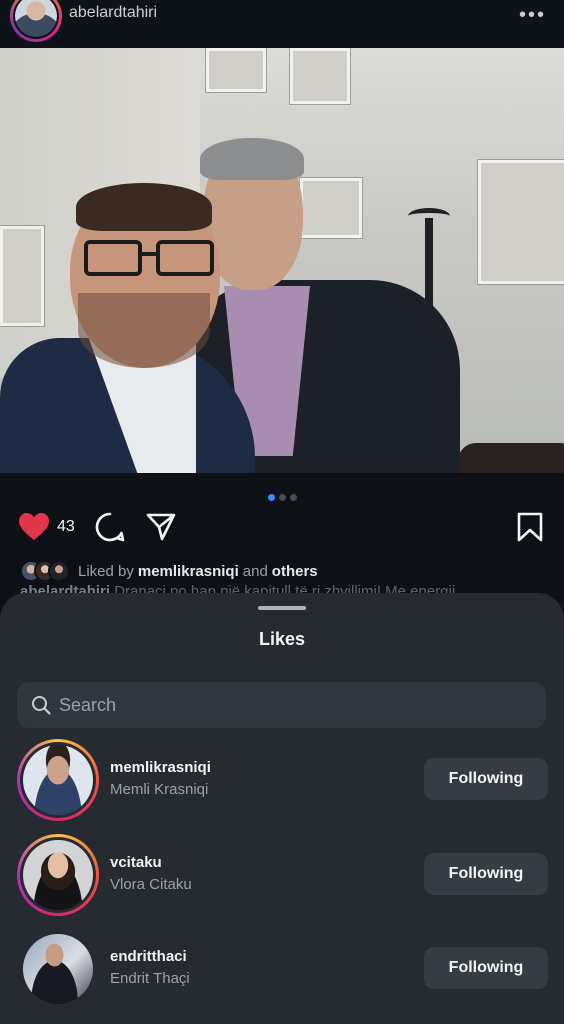 This screenshot has width=564, height=1024. I want to click on liked-by-others-link: others, so click(295, 571).